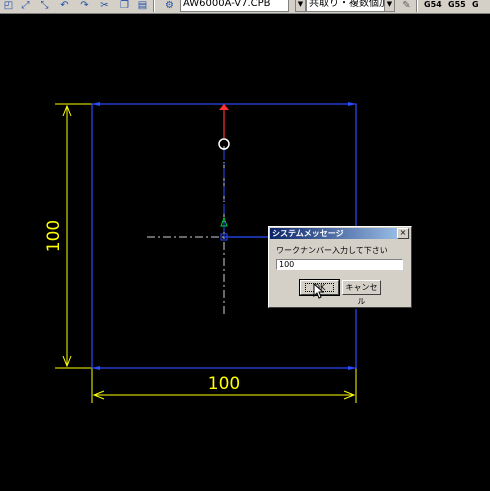  I want to click on cut-icon: ✂, so click(104, 5).